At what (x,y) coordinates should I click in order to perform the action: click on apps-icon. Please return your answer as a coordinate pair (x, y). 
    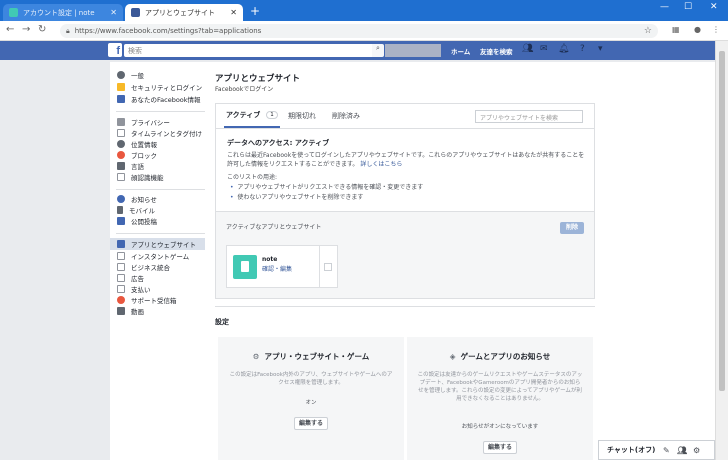
    Looking at the image, I should click on (121, 244).